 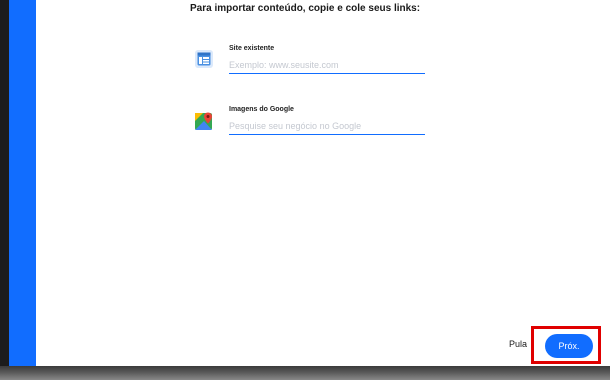 I want to click on site-field-label: Site existente, so click(x=252, y=48).